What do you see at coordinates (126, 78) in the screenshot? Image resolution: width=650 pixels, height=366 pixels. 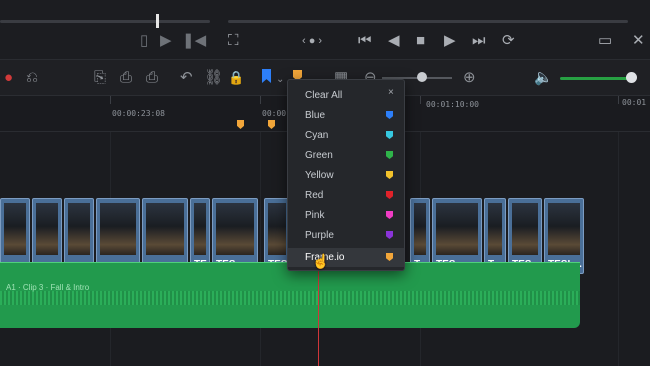 I see `overwrite-clip-icon: ⎙` at bounding box center [126, 78].